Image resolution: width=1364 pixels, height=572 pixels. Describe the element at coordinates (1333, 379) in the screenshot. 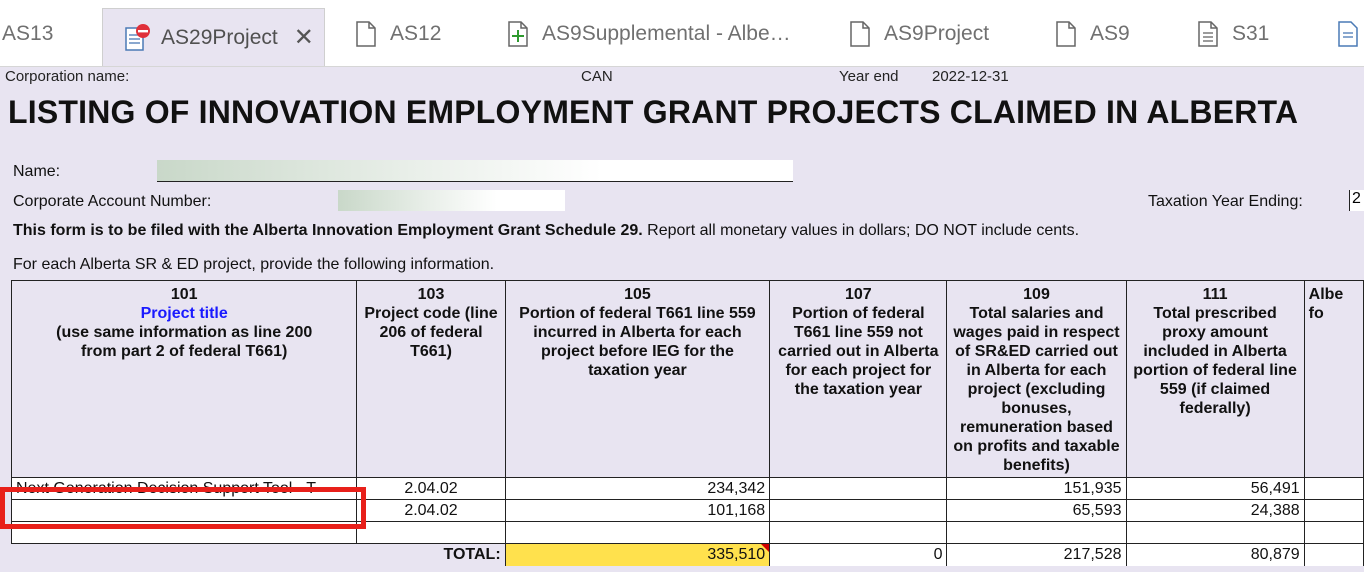

I see `col-header-alberta: Albe fo` at that location.